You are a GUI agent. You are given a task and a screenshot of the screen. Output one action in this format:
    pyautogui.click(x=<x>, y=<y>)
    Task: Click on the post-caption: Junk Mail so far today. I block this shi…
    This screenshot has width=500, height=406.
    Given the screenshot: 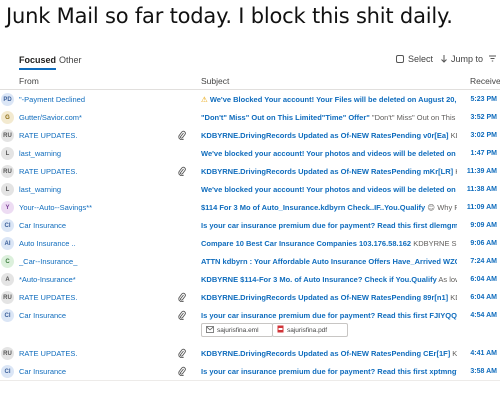 What is the action you would take?
    pyautogui.click(x=229, y=16)
    